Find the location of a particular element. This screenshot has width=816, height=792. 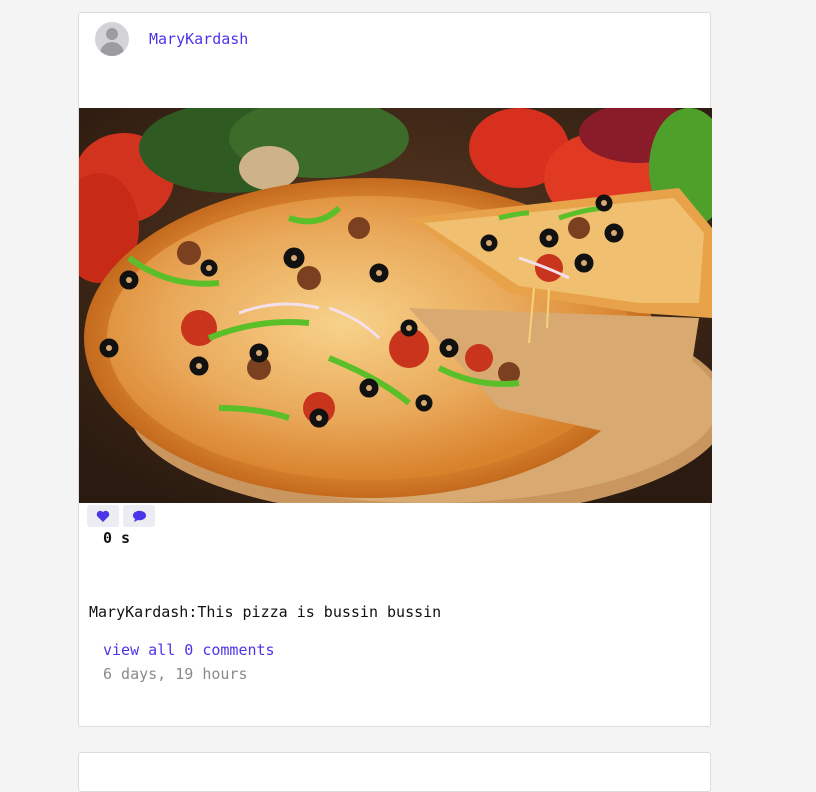

post-header: MaryKardash is located at coordinates (171, 39).